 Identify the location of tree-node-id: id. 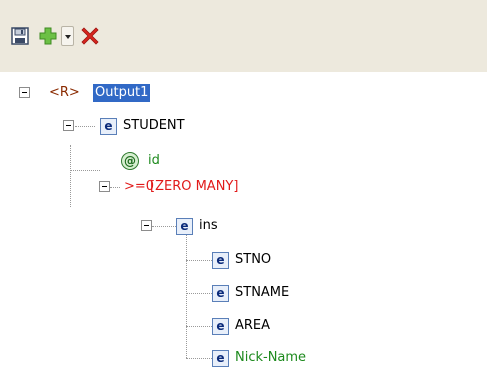
(154, 161).